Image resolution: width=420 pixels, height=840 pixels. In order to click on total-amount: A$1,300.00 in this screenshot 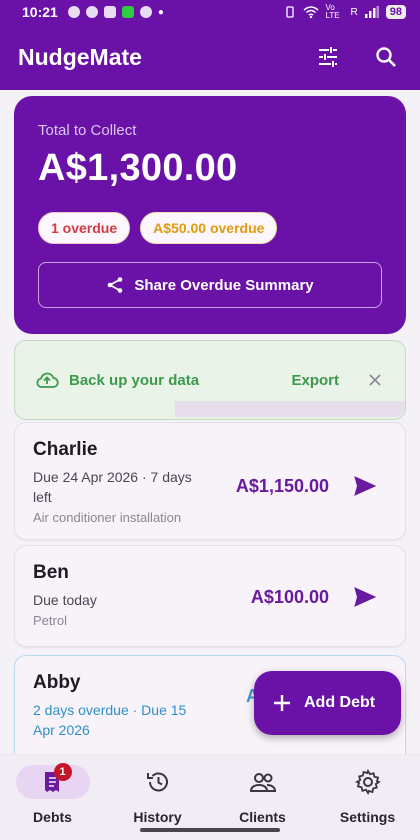, I will do `click(138, 168)`.